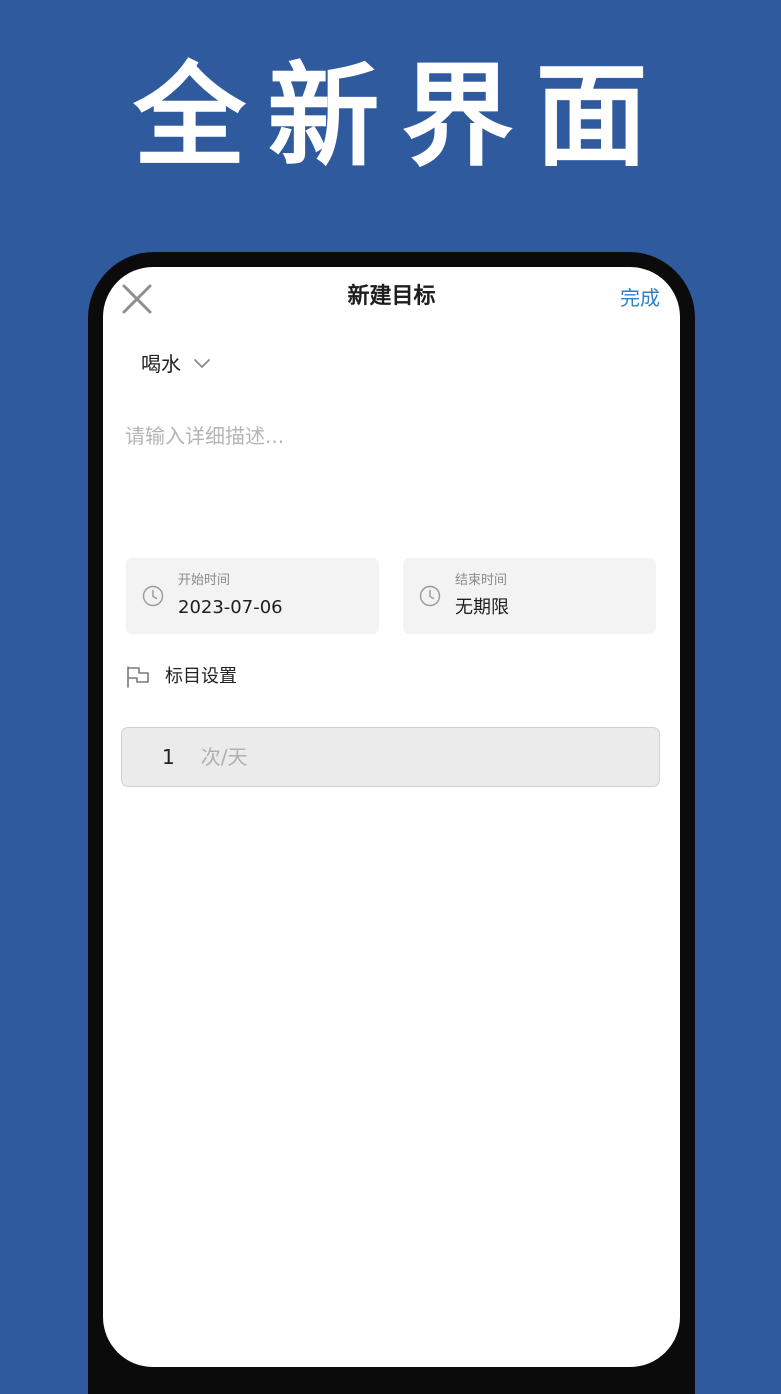  I want to click on description-input, so click(385, 471).